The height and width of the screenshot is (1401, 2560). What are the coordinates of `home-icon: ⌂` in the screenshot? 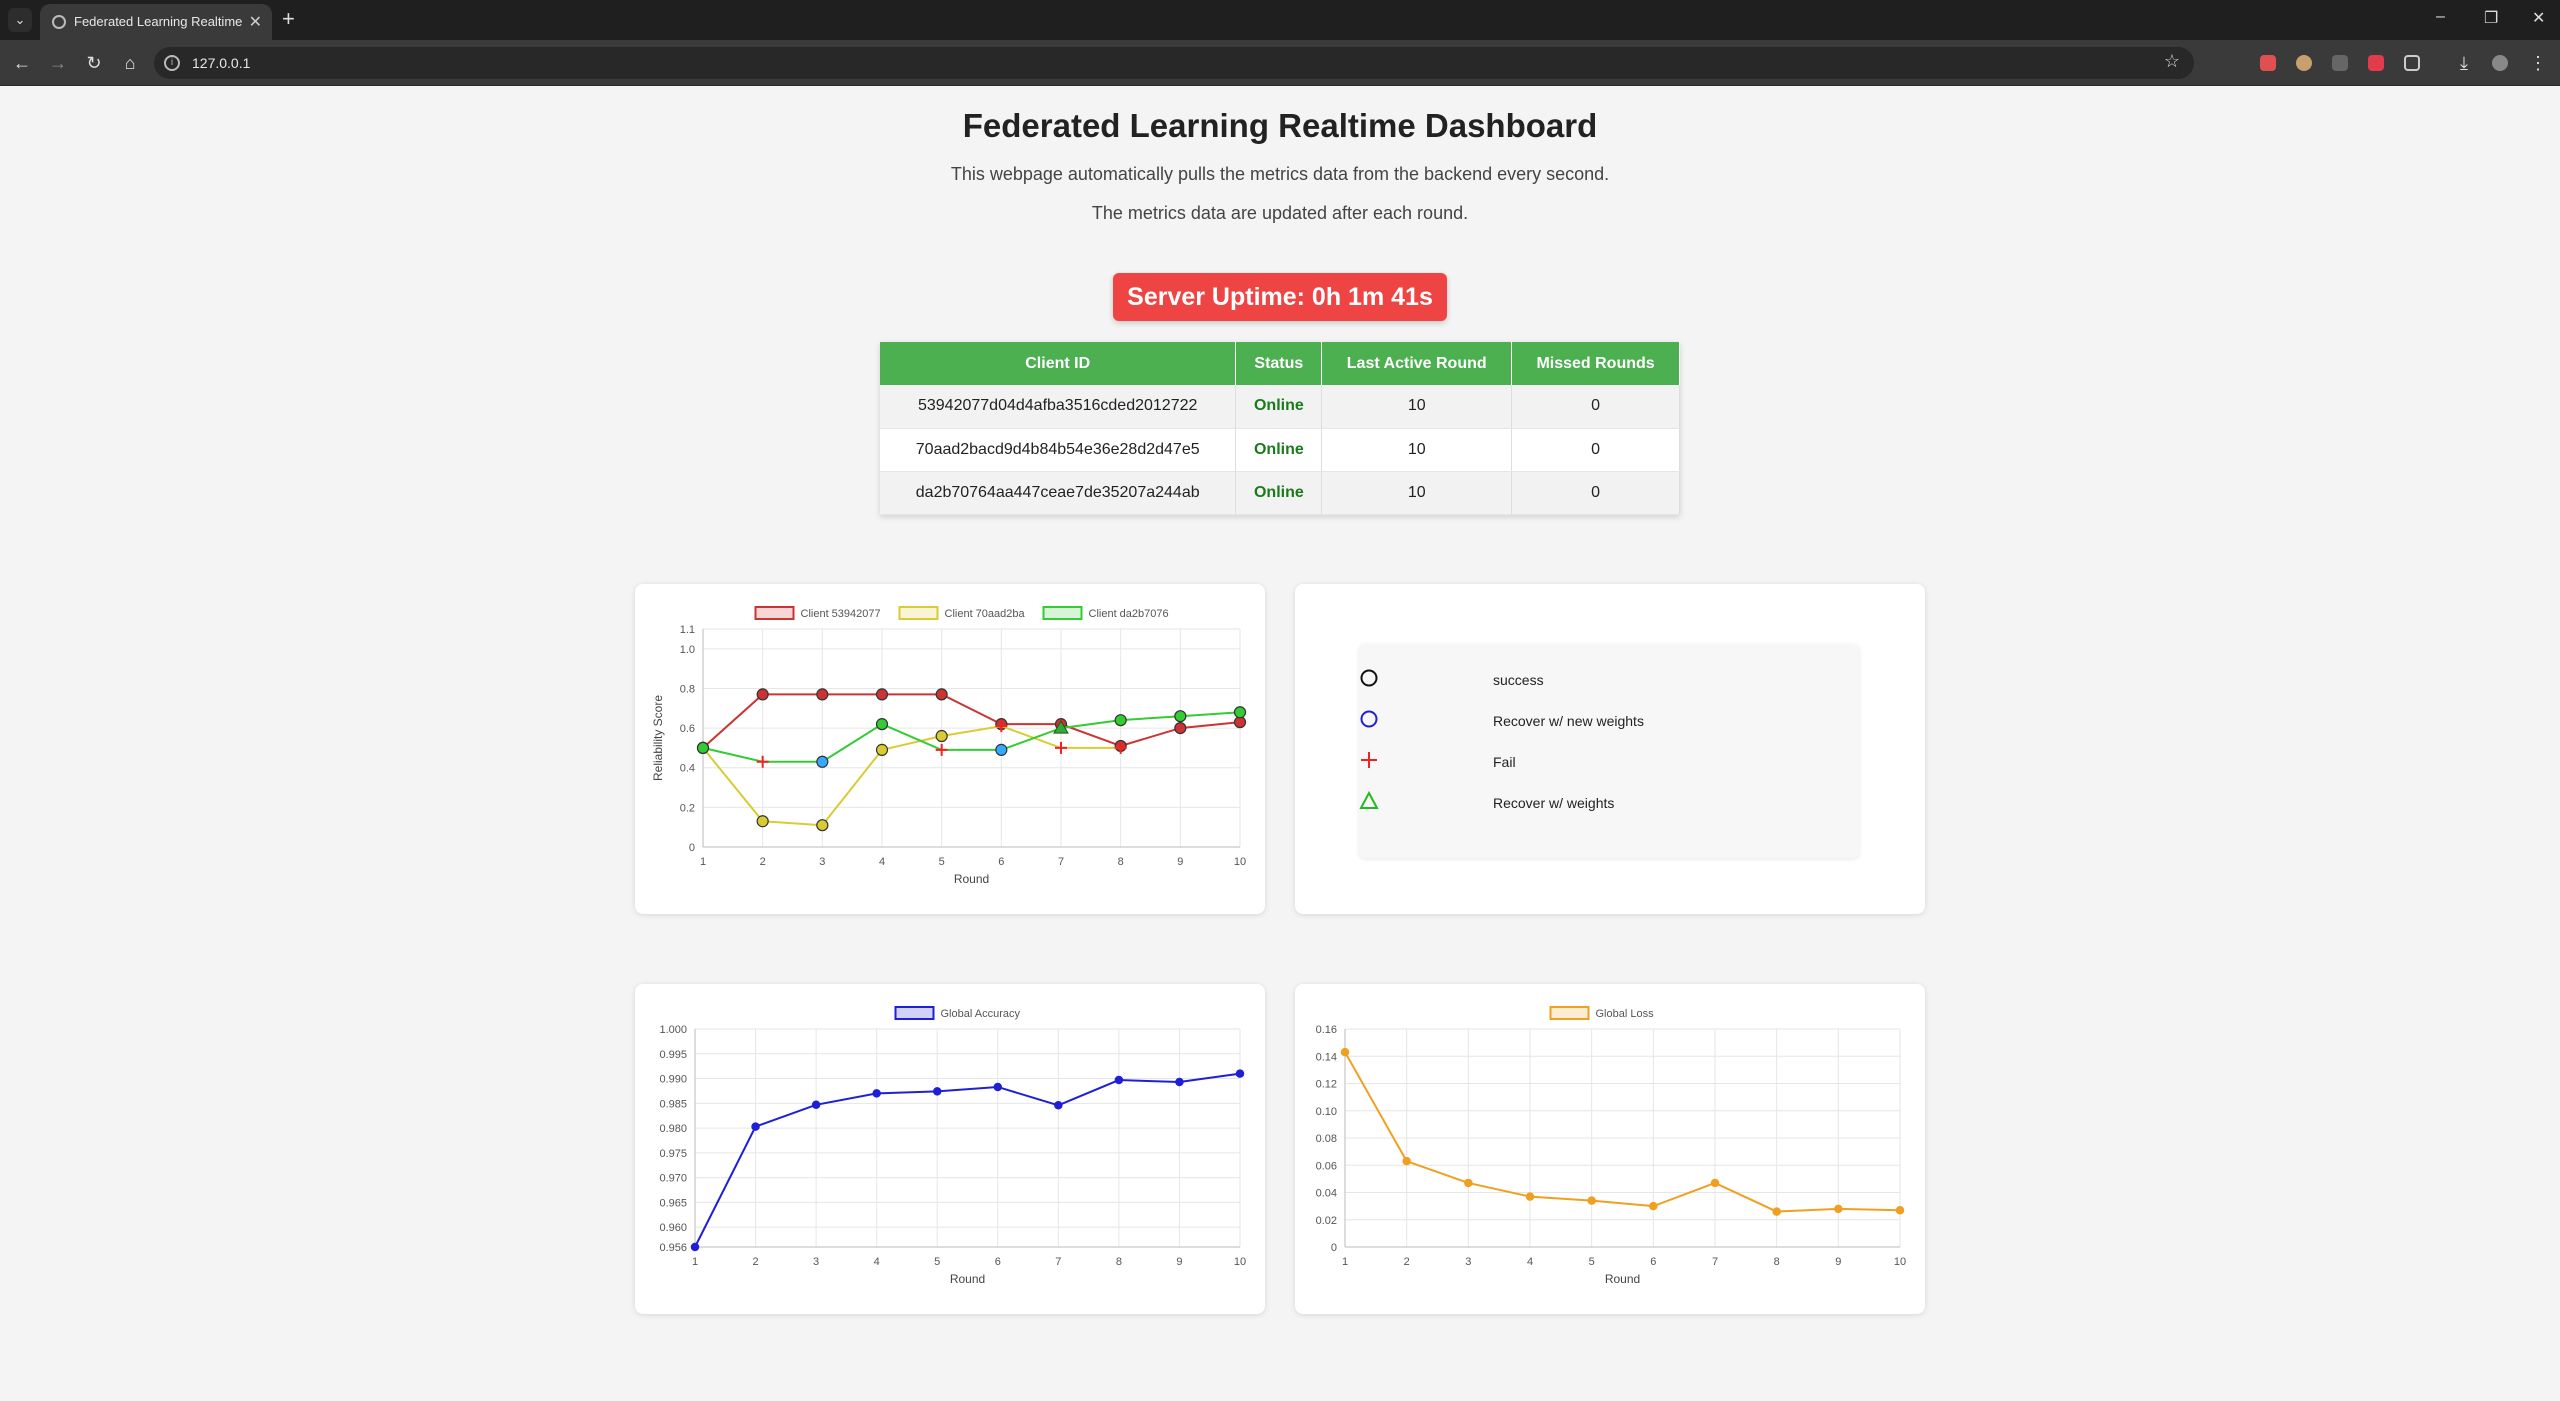 It's located at (130, 63).